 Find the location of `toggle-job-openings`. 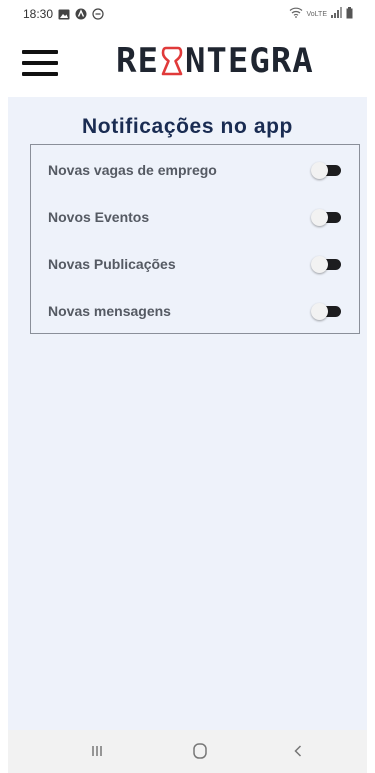

toggle-job-openings is located at coordinates (326, 170).